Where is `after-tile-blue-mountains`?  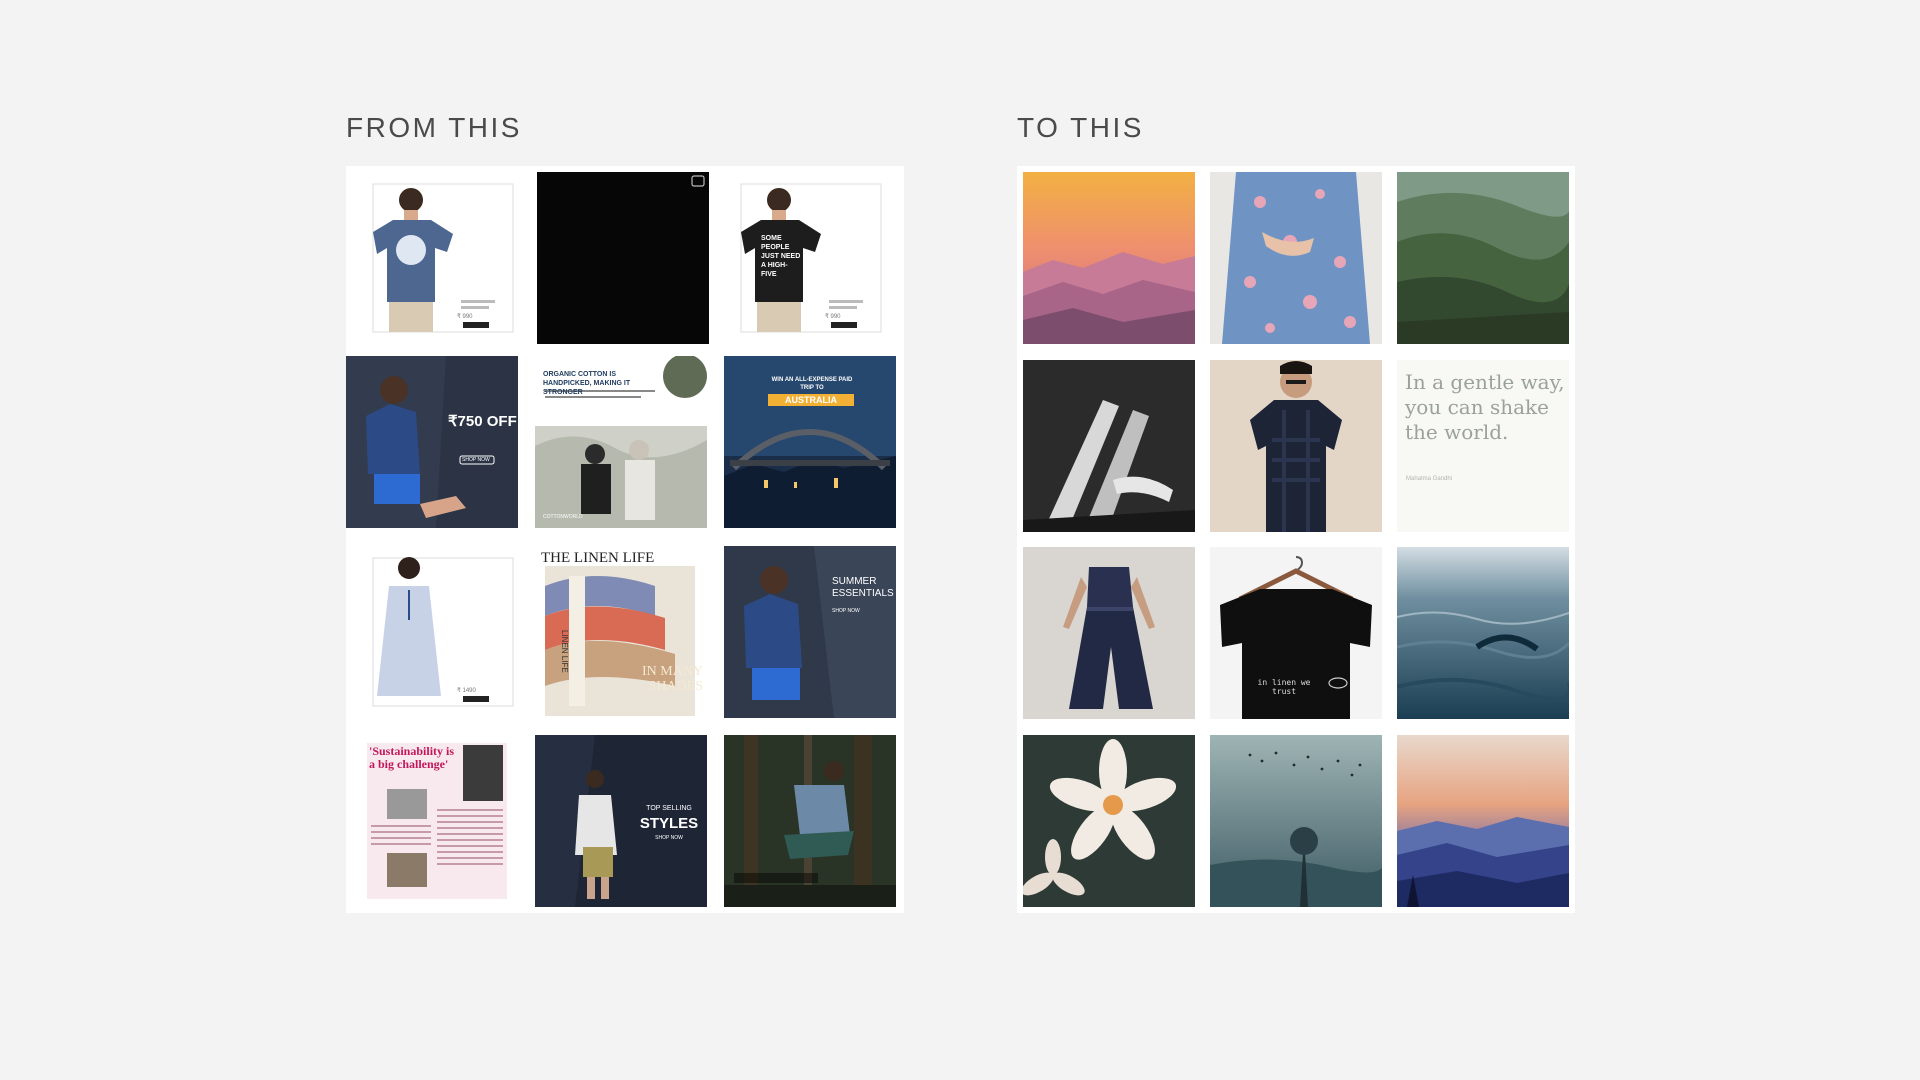 after-tile-blue-mountains is located at coordinates (1483, 821).